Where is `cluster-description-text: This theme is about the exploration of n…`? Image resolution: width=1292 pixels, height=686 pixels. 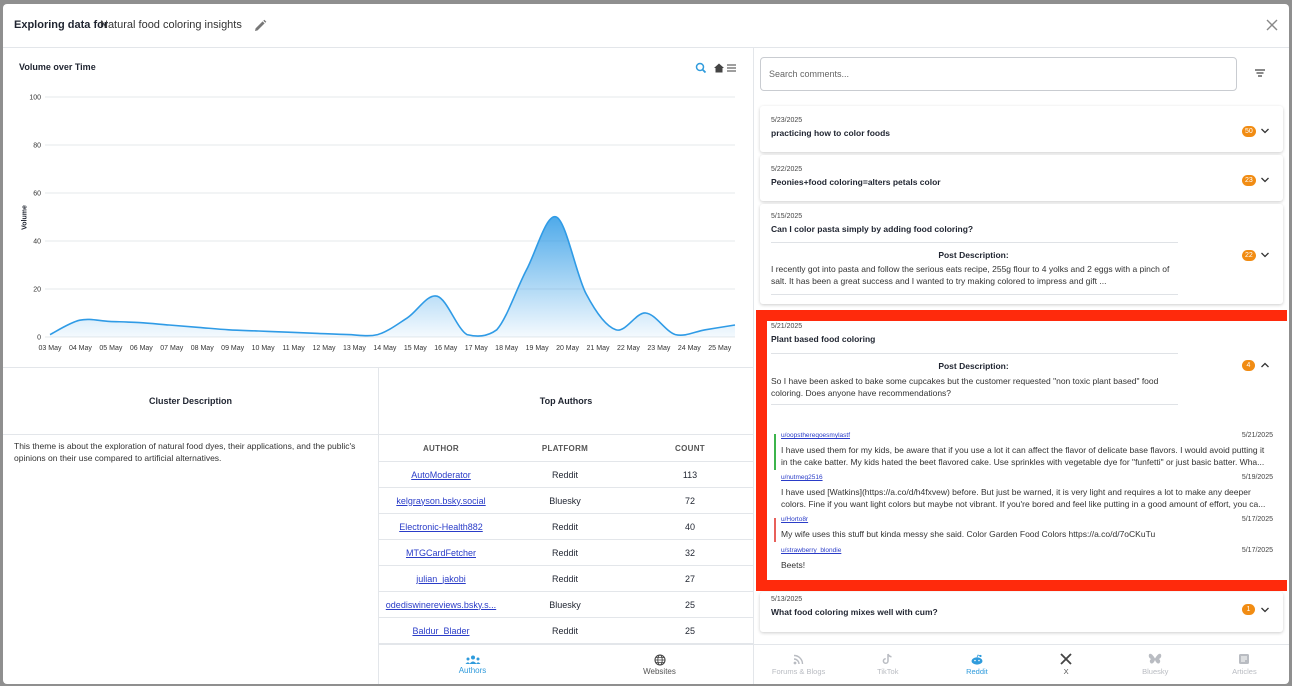
cluster-description-text: This theme is about the exploration of n… is located at coordinates (185, 452).